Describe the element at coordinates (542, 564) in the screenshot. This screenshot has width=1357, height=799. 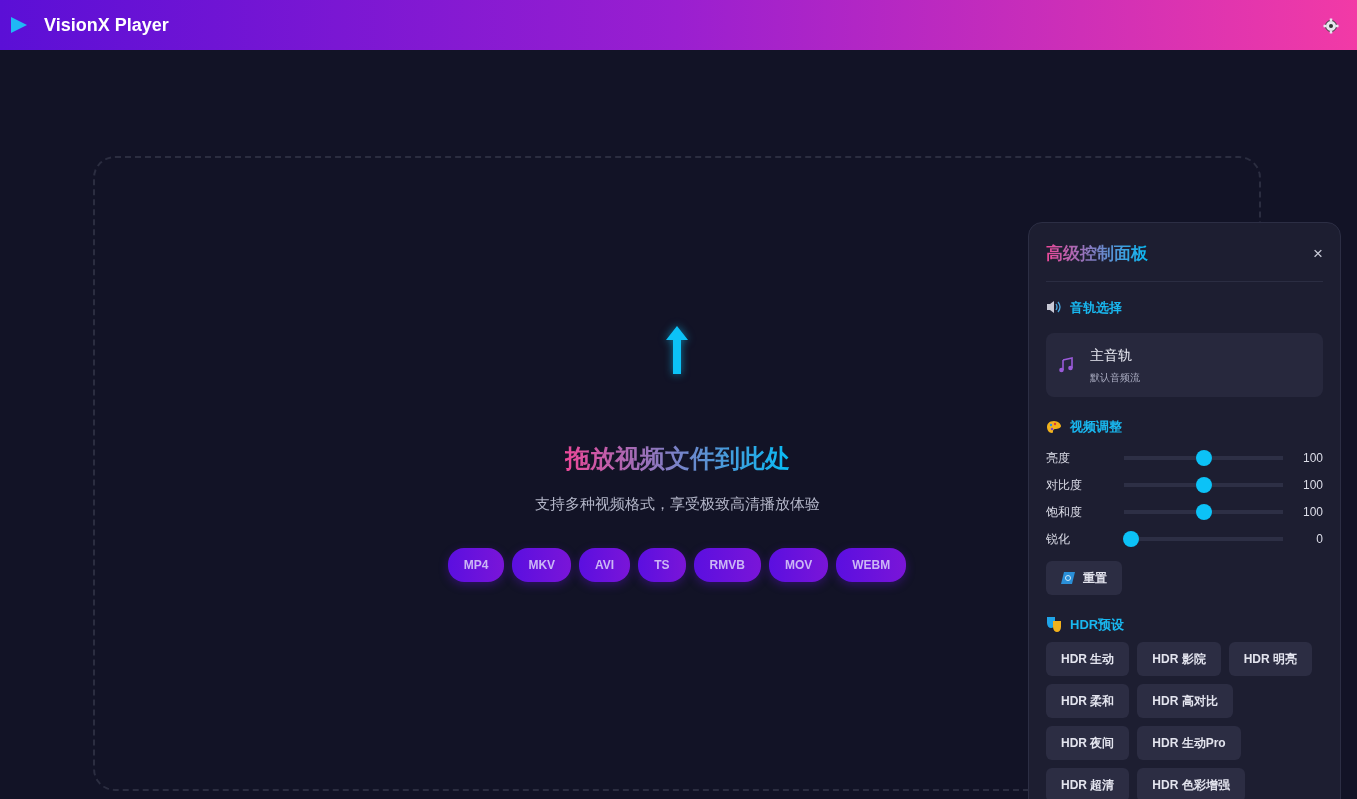
I see `format-tag: MKV` at that location.